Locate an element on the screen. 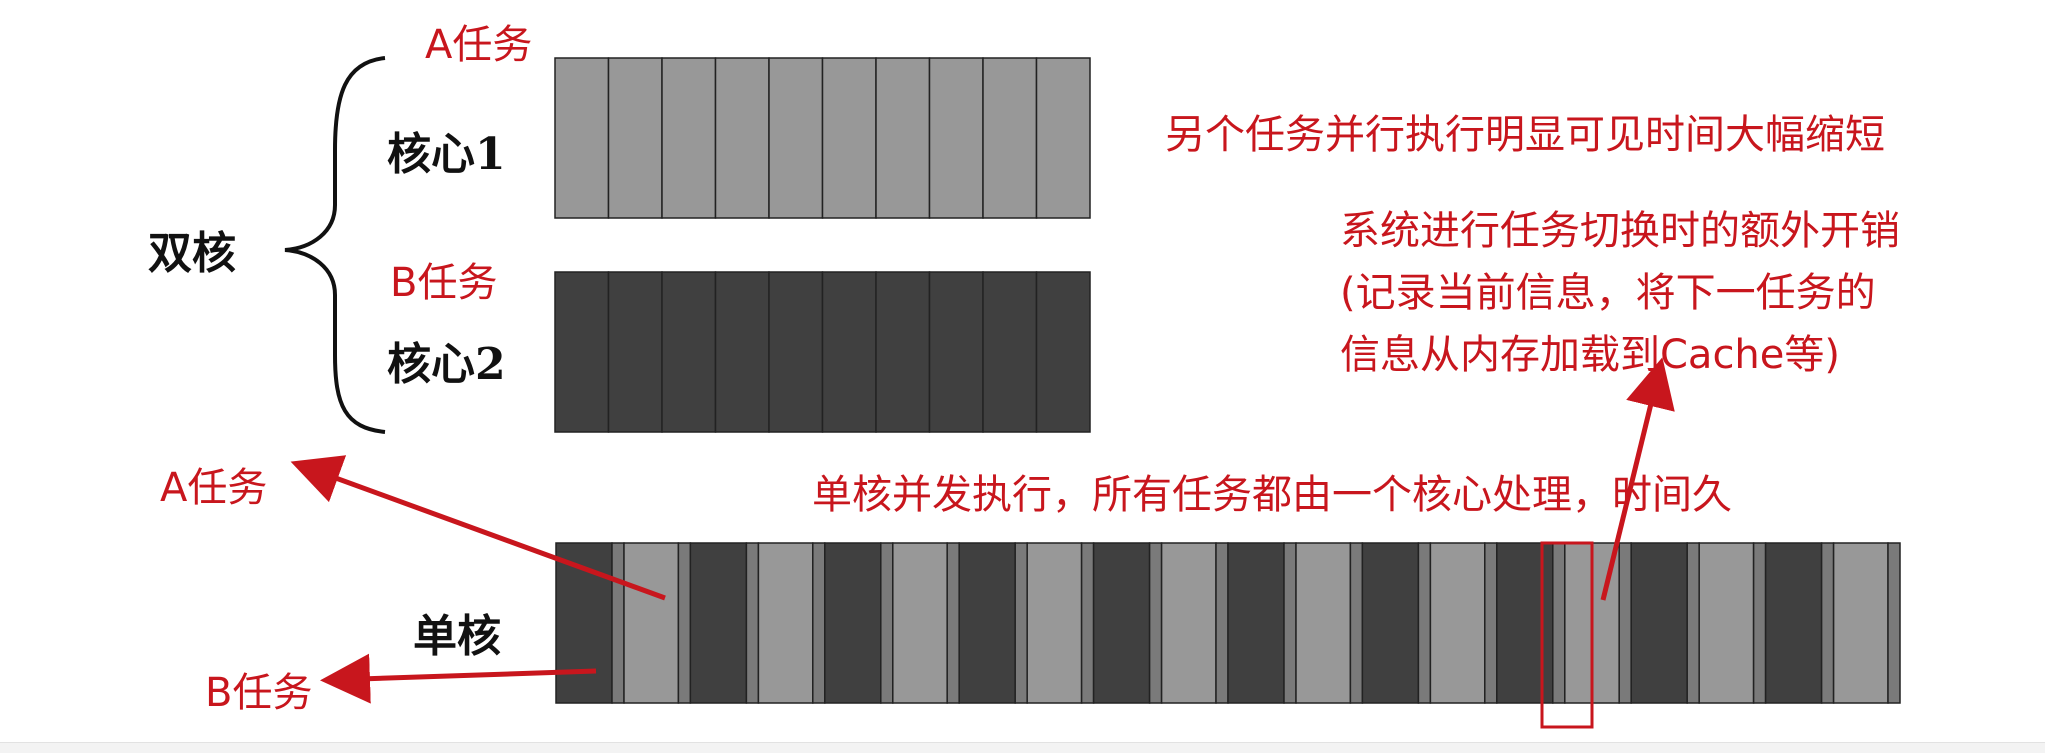 This screenshot has height=753, width=2045. switch-note-line-3: 信息从内存加载到Cache等) is located at coordinates (1590, 355).